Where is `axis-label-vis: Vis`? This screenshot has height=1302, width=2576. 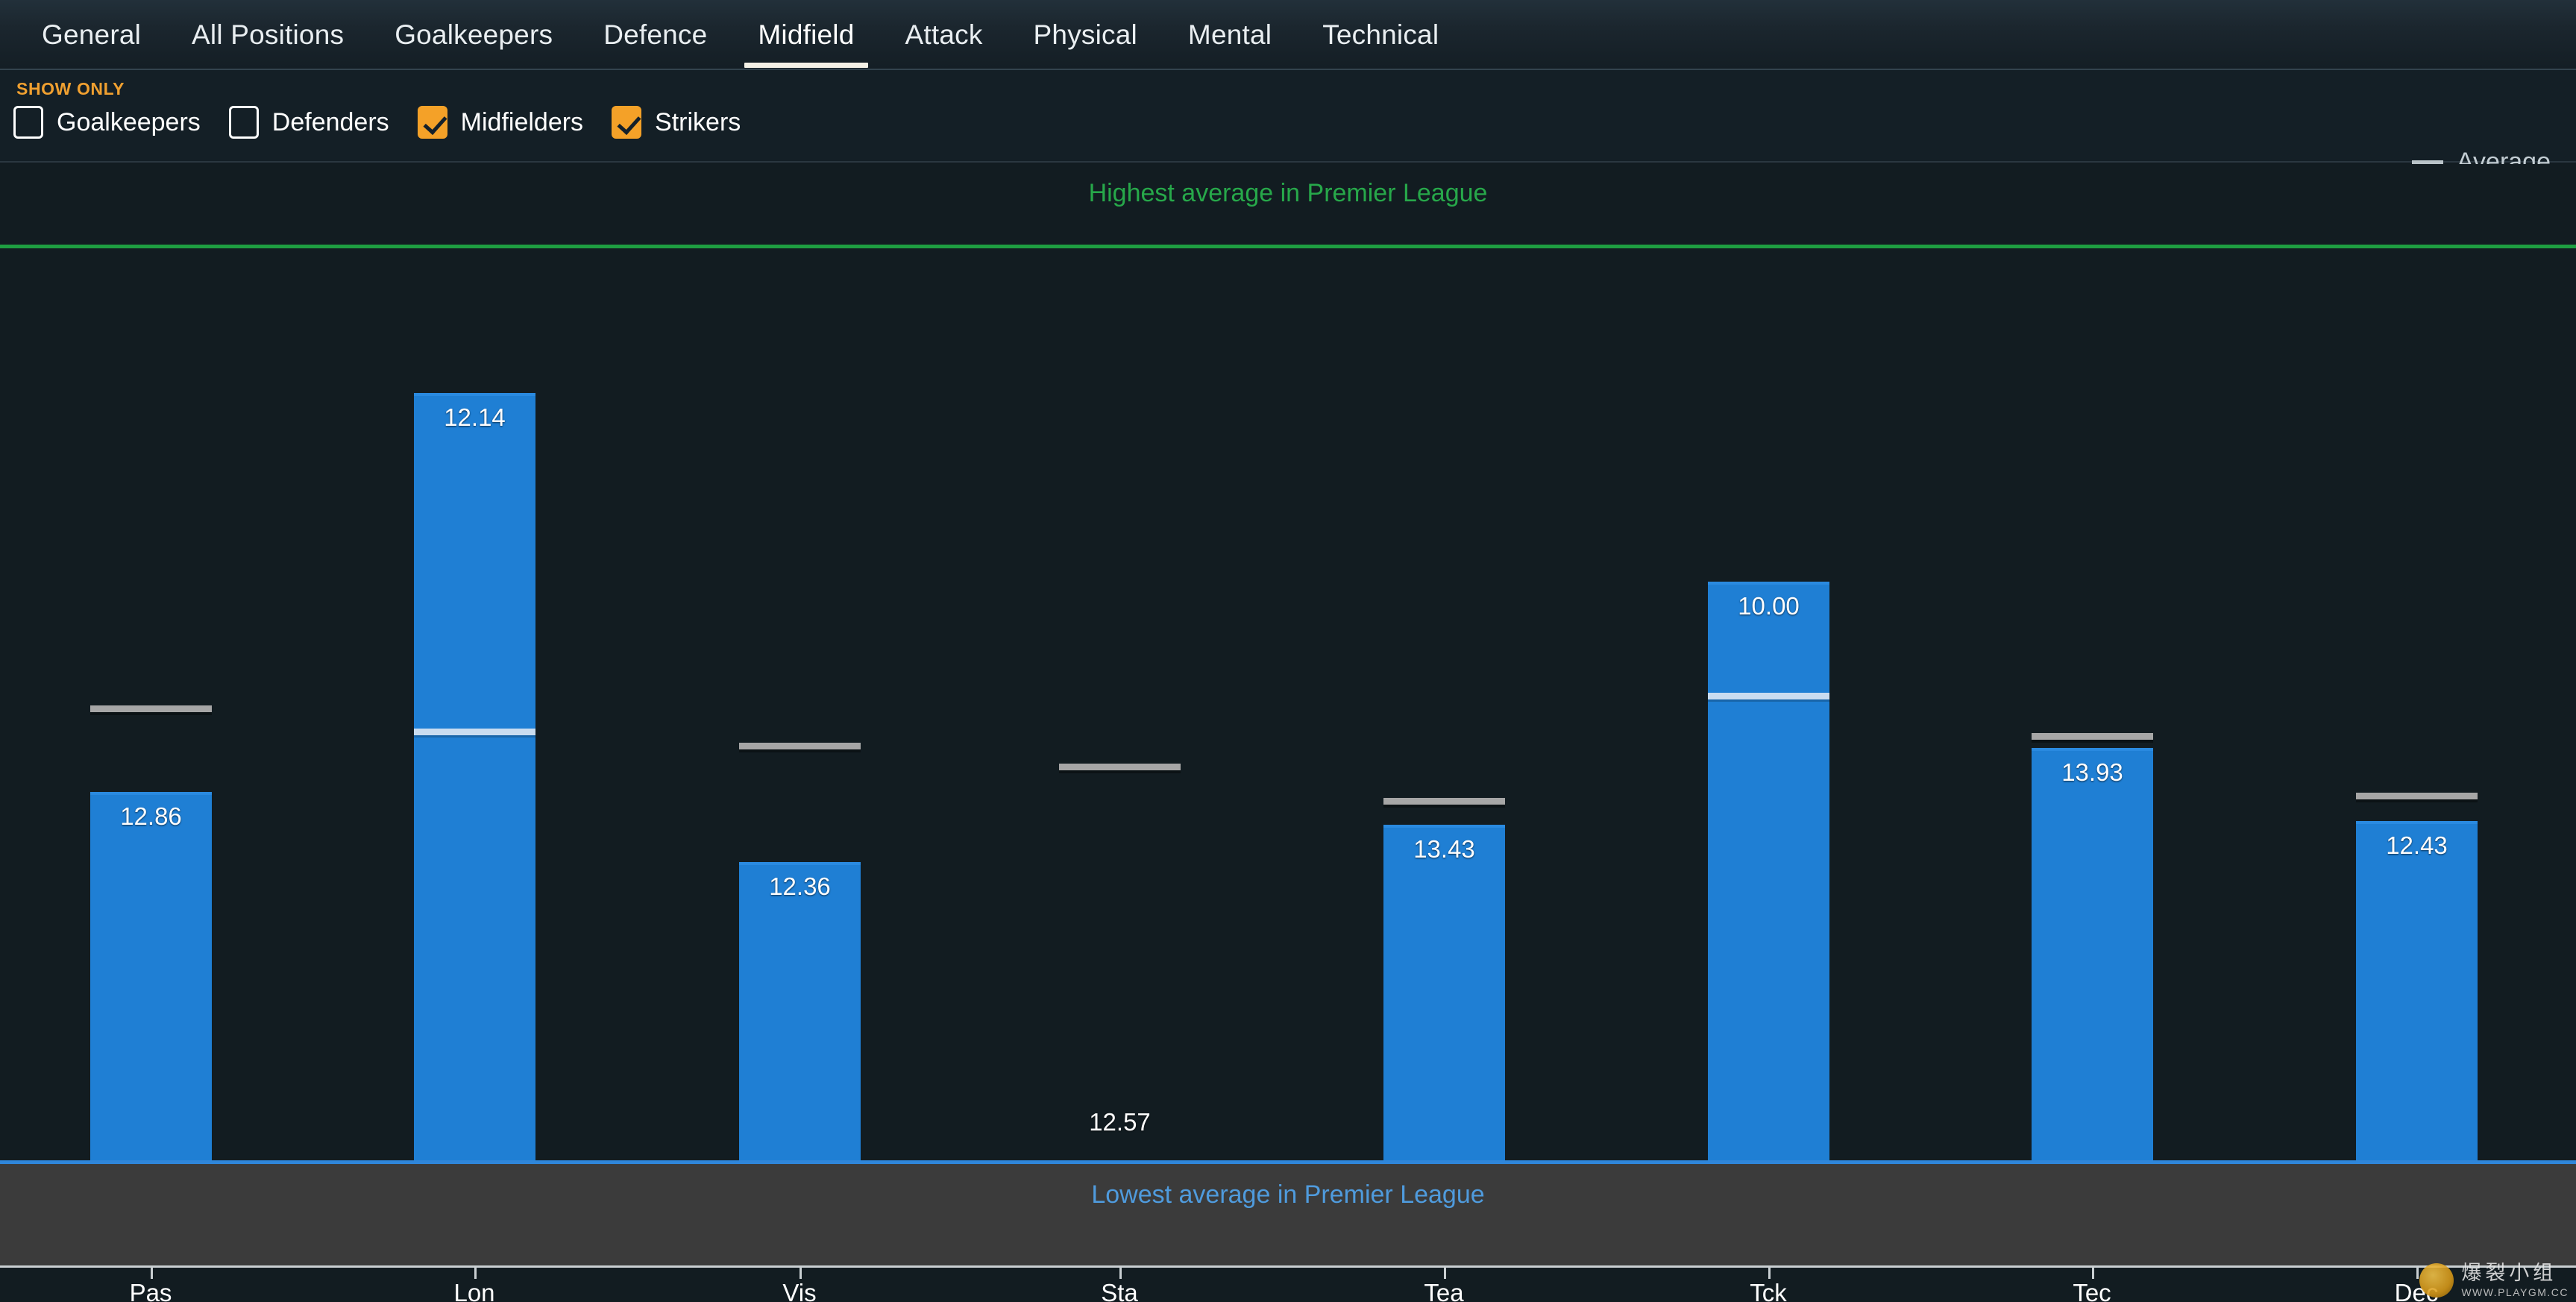
axis-label-vis: Vis is located at coordinates (800, 1290).